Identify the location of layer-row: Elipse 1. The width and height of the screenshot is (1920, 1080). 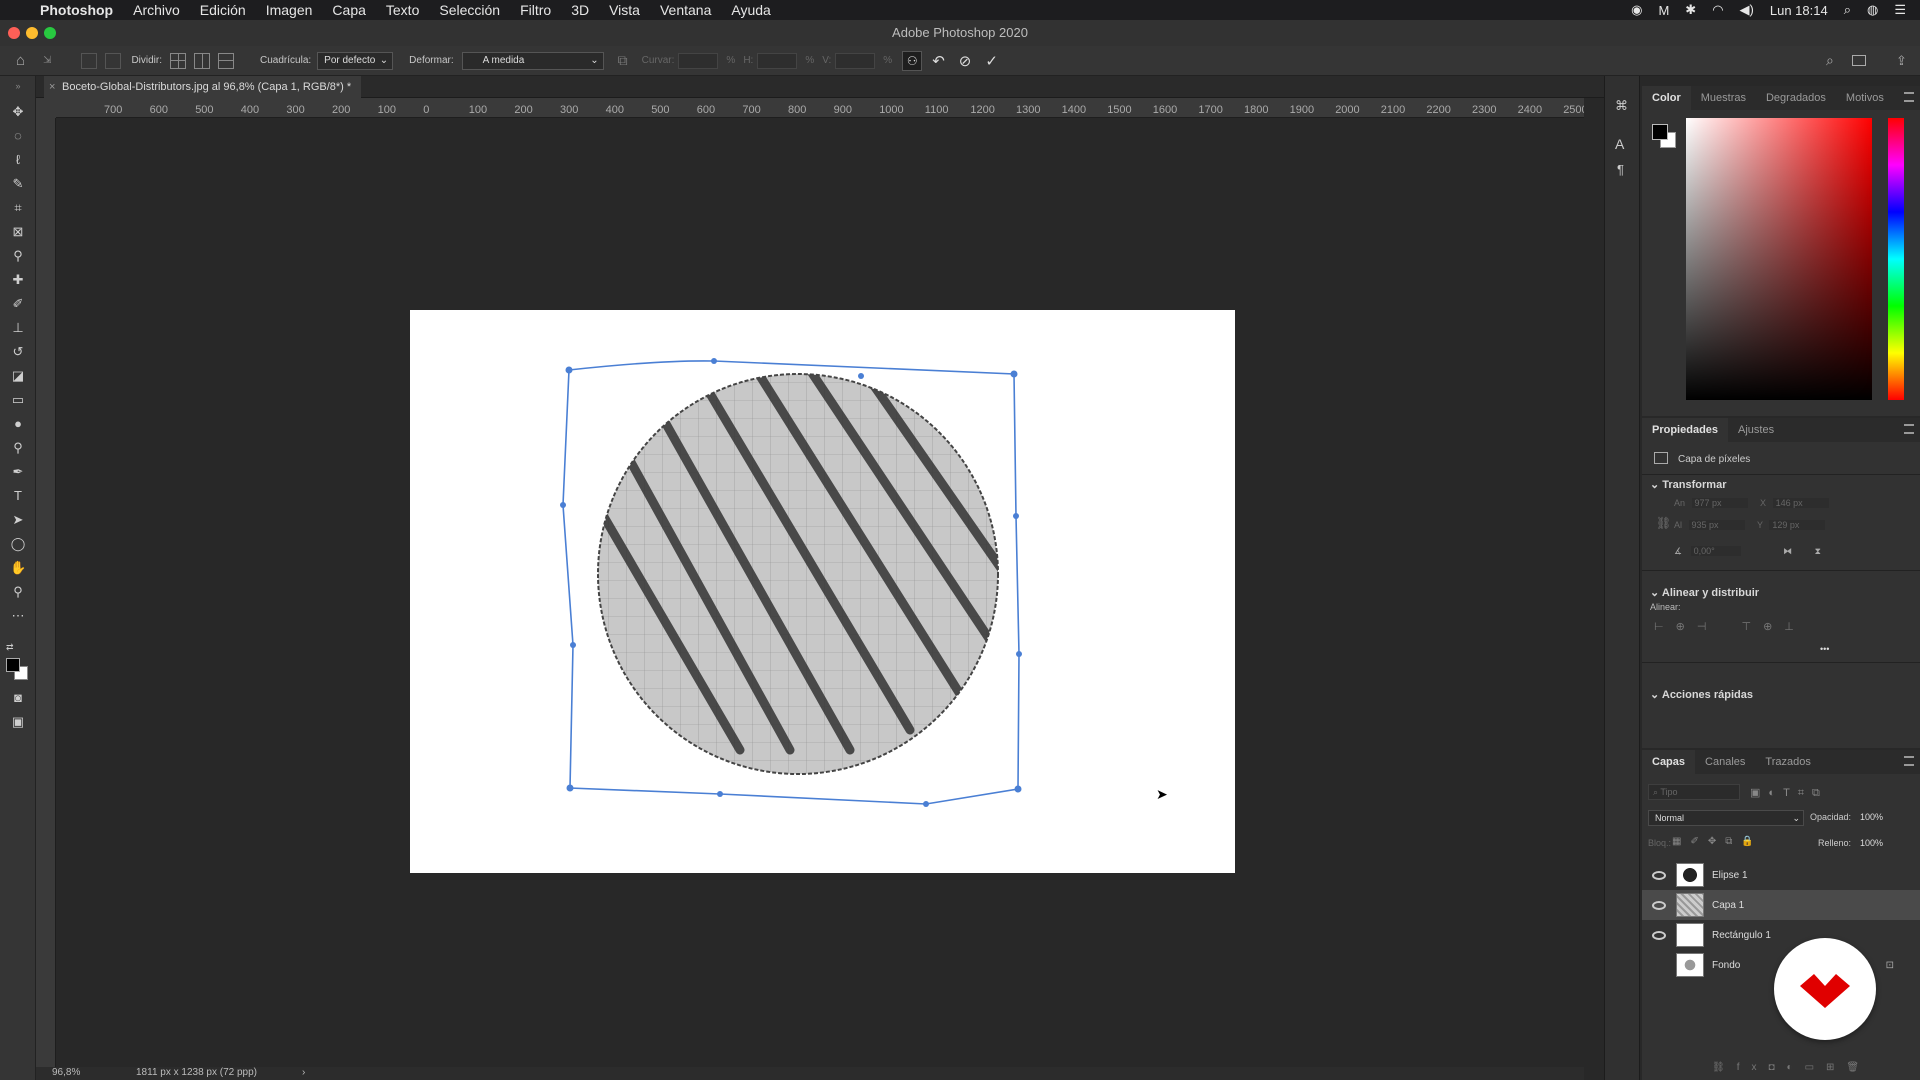
(1781, 875).